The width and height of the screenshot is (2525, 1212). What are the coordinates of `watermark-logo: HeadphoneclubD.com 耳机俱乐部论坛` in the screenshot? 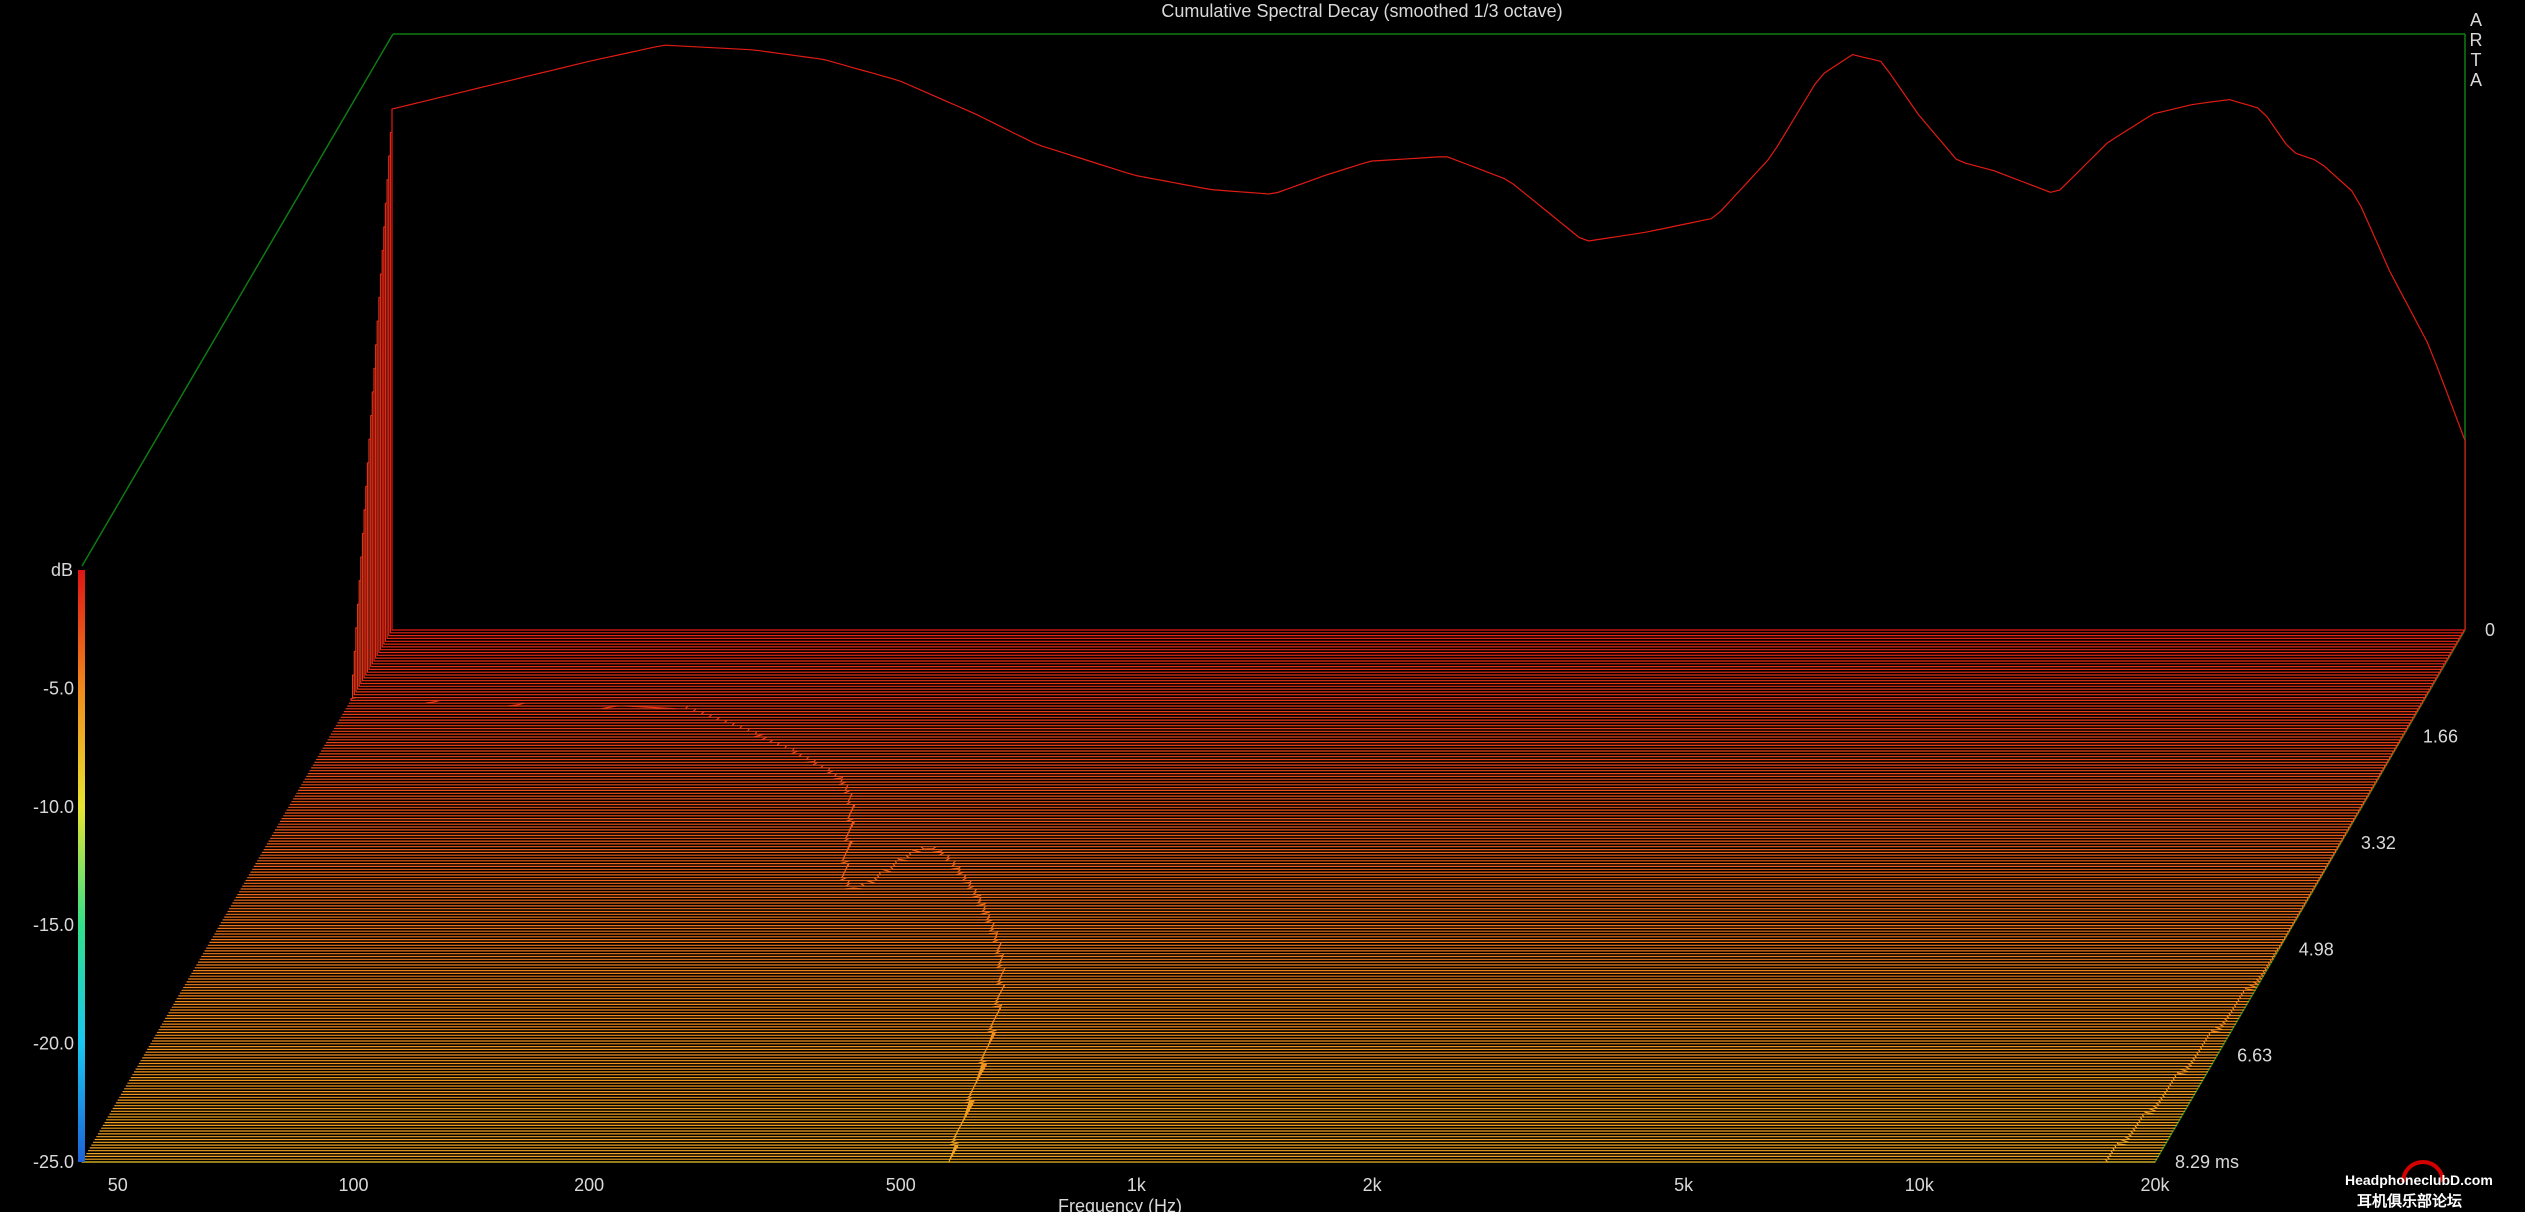 It's located at (2422, 1185).